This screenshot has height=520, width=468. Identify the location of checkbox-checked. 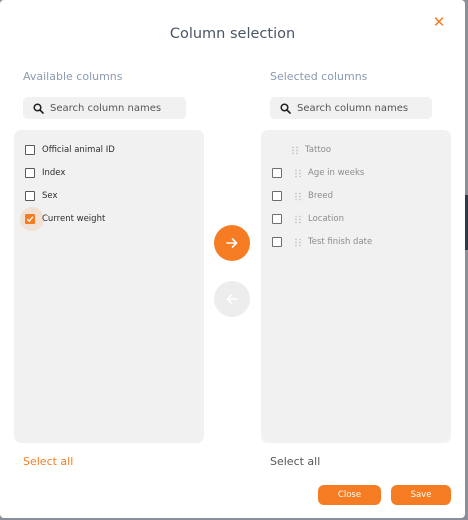
(30, 219).